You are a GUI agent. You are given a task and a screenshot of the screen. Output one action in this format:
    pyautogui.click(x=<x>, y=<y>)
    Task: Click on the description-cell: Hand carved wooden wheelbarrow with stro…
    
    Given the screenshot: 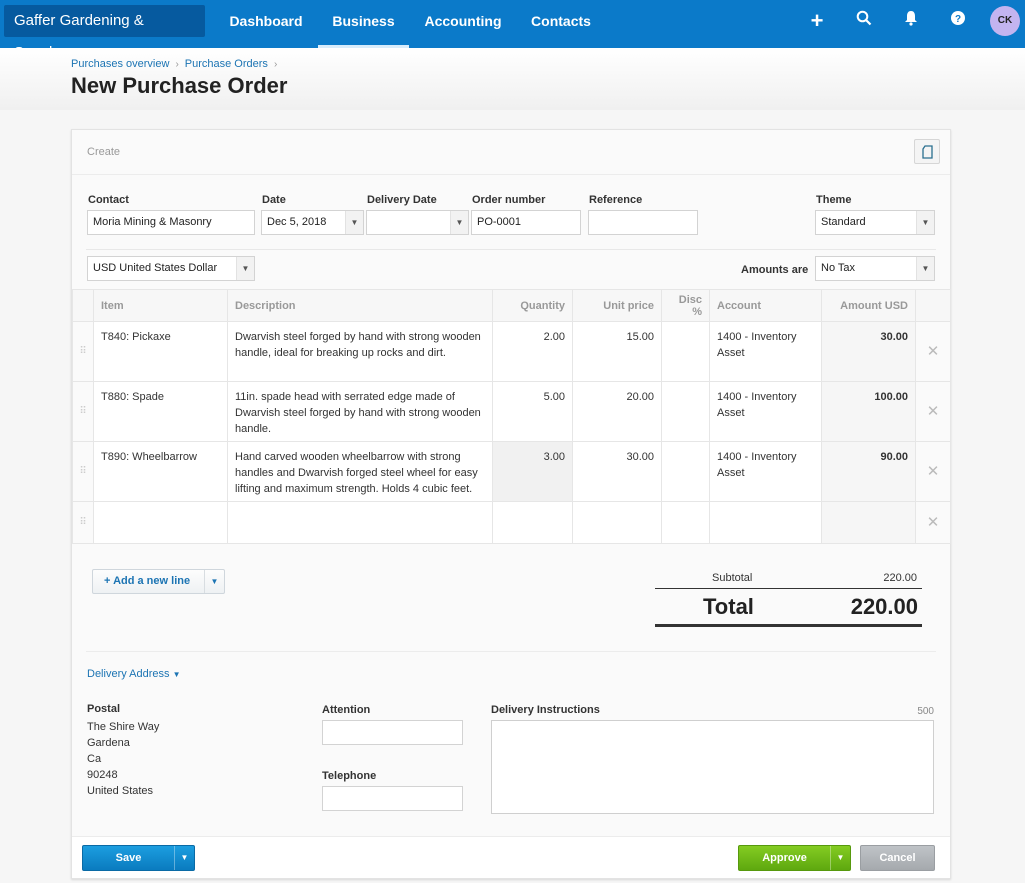 What is the action you would take?
    pyautogui.click(x=360, y=471)
    